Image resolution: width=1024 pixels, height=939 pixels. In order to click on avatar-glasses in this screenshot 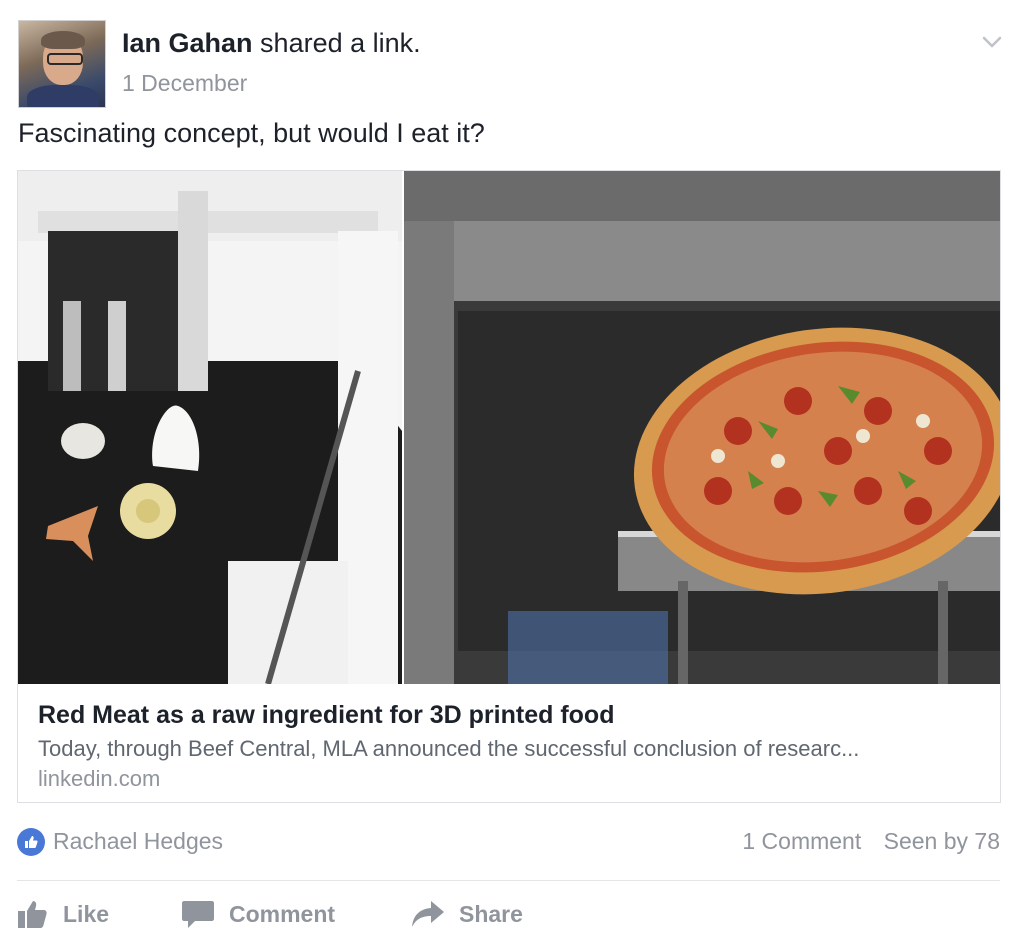, I will do `click(65, 59)`.